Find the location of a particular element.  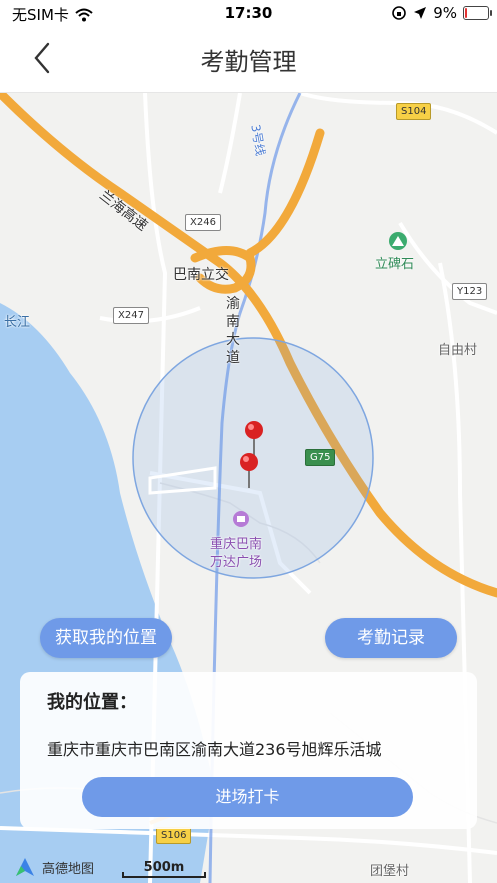

location-arrow-icon is located at coordinates (420, 13).